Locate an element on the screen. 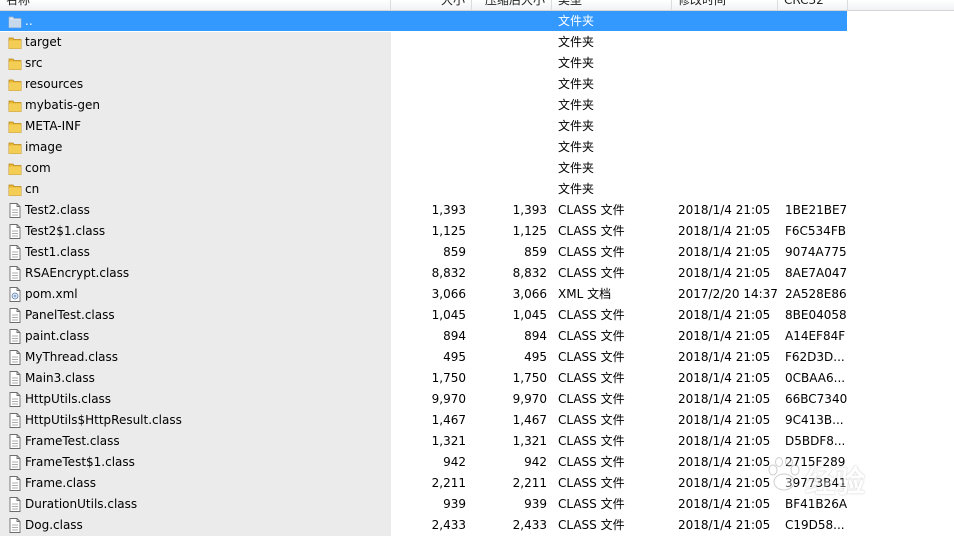 This screenshot has height=537, width=954. file-row: cn 文件夹 is located at coordinates (477, 189).